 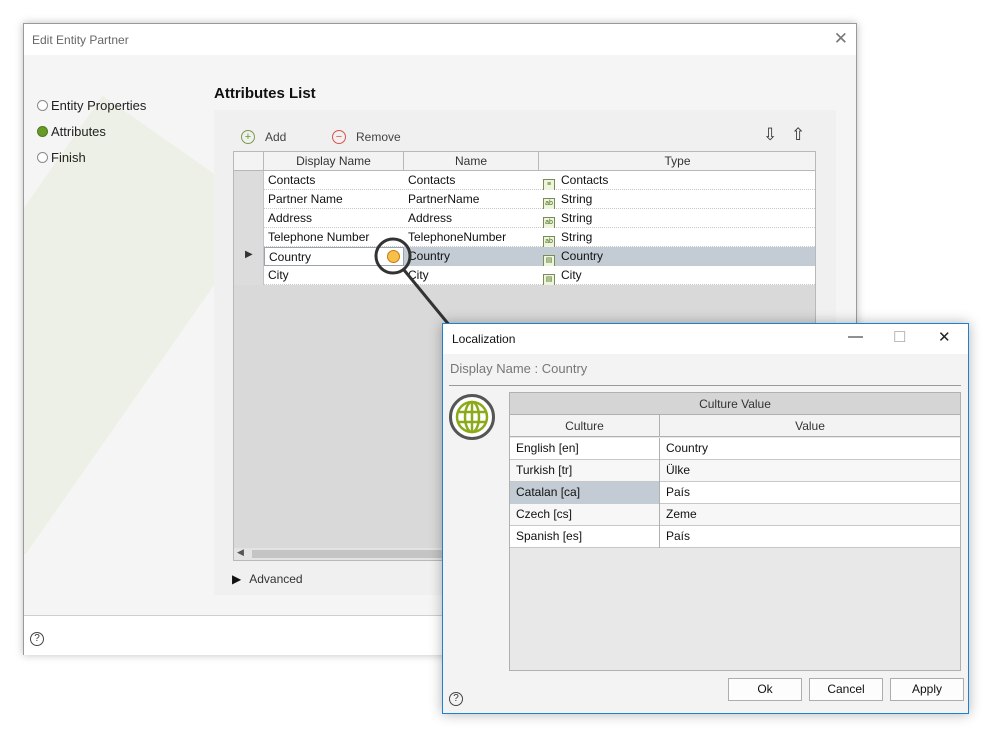 I want to click on value-cell: Zeme, so click(x=810, y=515).